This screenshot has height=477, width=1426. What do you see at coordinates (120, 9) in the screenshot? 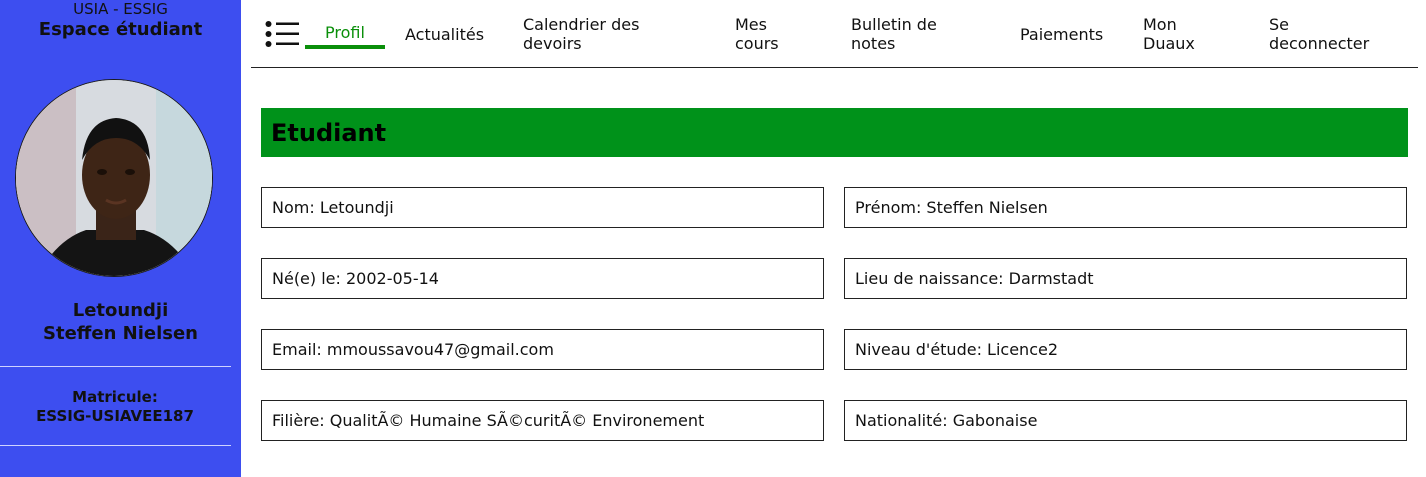
I see `school-name: USIA - ESSIG` at bounding box center [120, 9].